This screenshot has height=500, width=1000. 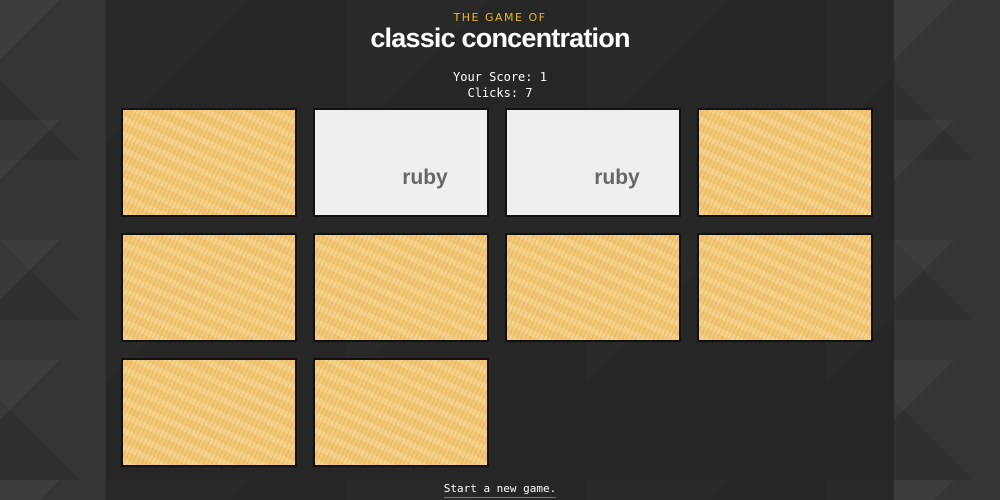 What do you see at coordinates (593, 162) in the screenshot?
I see `card-3: ruby` at bounding box center [593, 162].